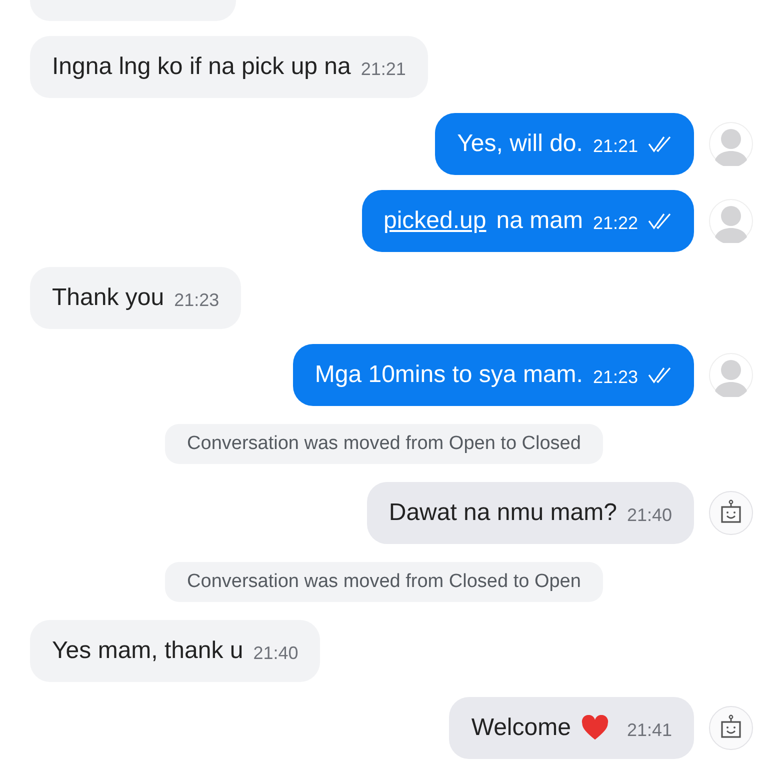 This screenshot has height=768, width=768. What do you see at coordinates (384, 582) in the screenshot?
I see `system-notice: Conversation was moved from Closed to Open` at bounding box center [384, 582].